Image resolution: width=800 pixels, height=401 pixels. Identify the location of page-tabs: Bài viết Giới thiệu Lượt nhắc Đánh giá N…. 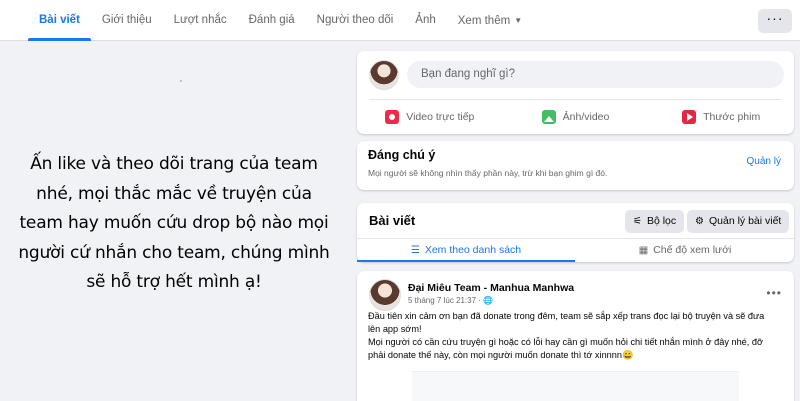
(280, 20).